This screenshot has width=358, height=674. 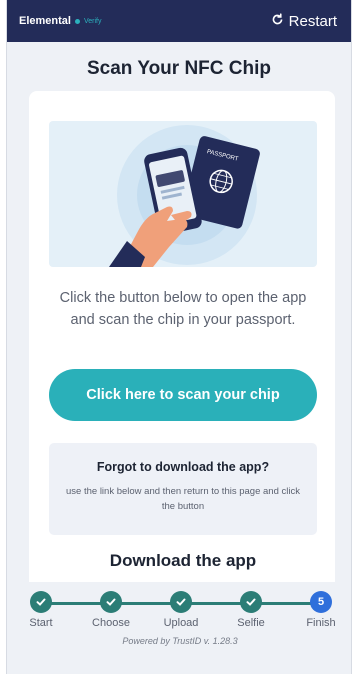 I want to click on step-choose: Choose, so click(x=111, y=610).